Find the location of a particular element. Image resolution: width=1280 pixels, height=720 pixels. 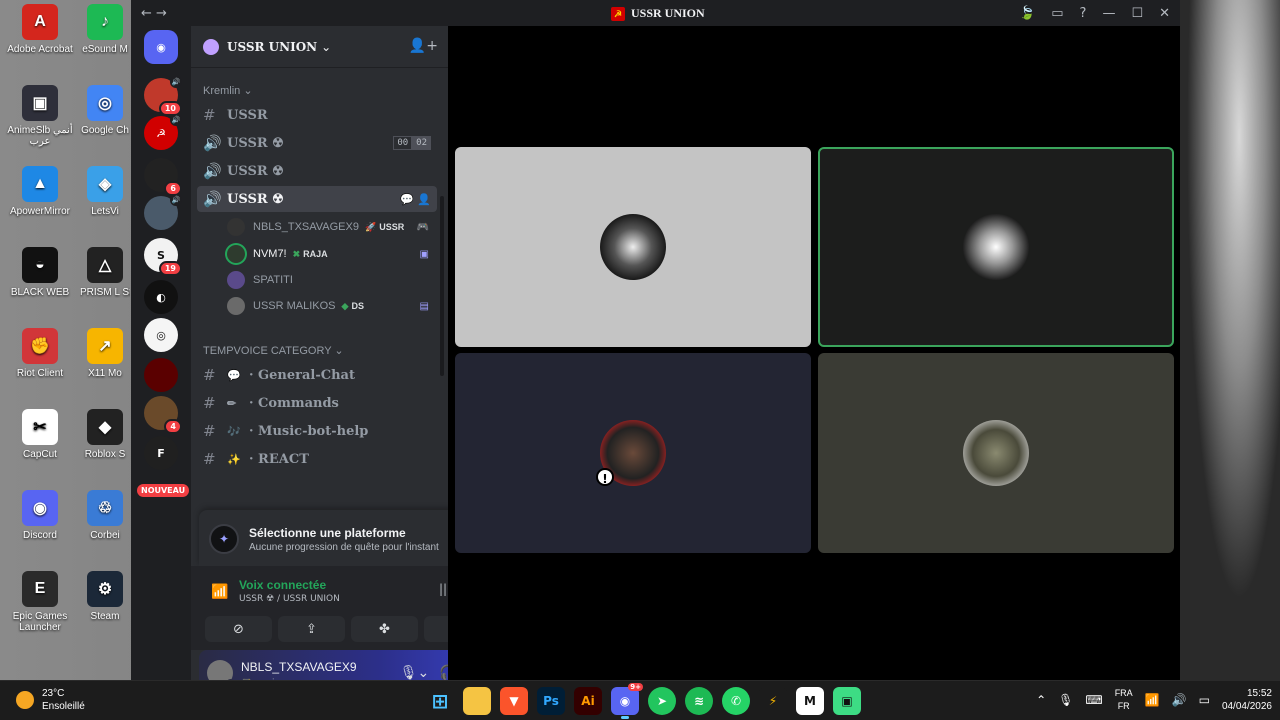

desktop-icon: A Adobe Acrobat is located at coordinates (40, 29).